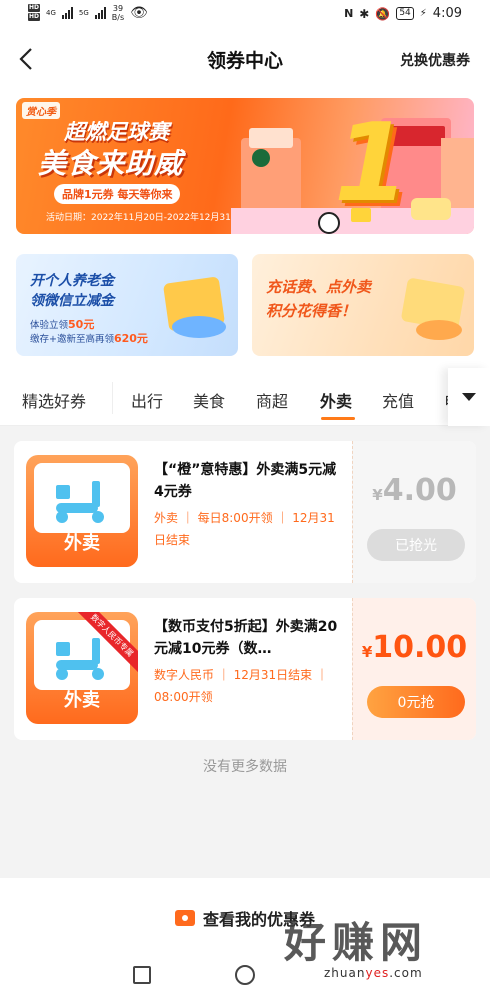  What do you see at coordinates (319, 287) in the screenshot?
I see `points-title-line1: 充话费、点外卖` at bounding box center [319, 287].